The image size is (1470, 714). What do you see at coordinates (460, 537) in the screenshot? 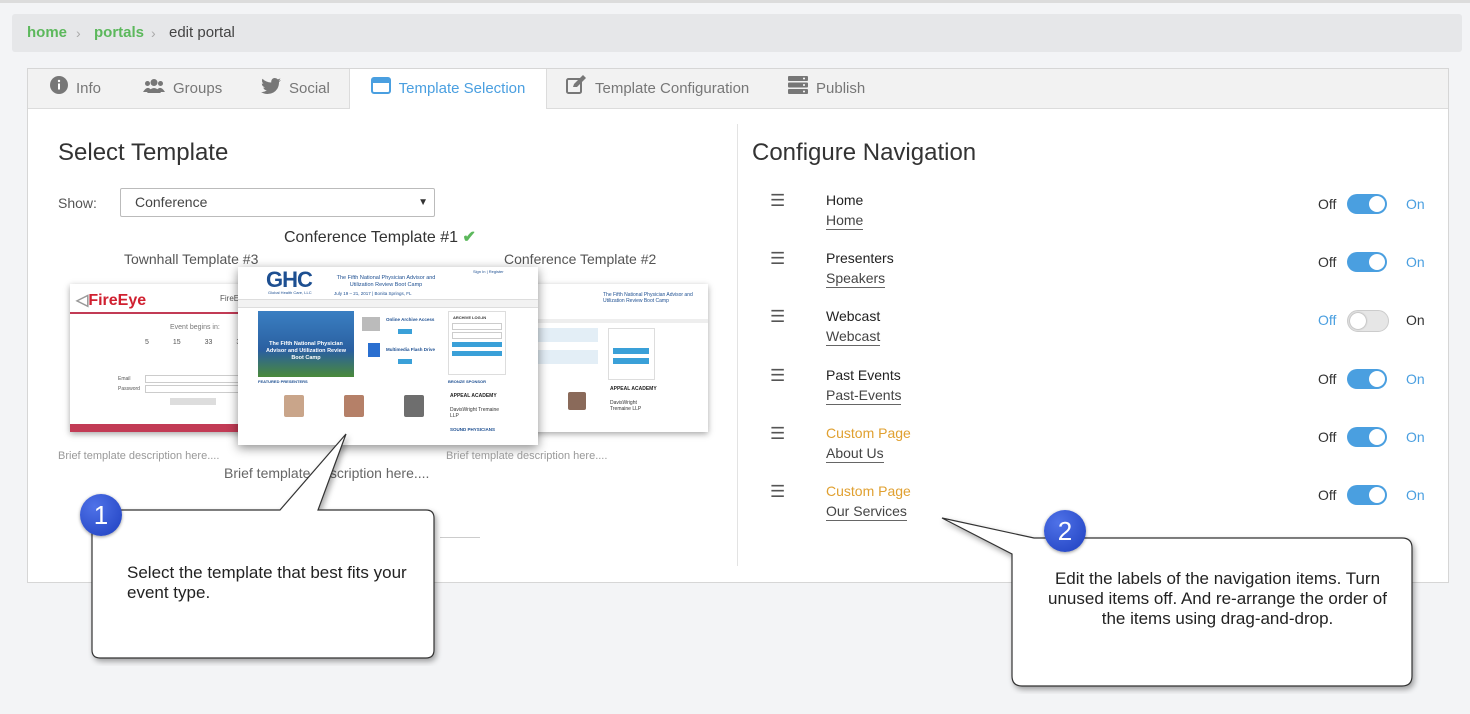
I see `carousel-indicator` at bounding box center [460, 537].